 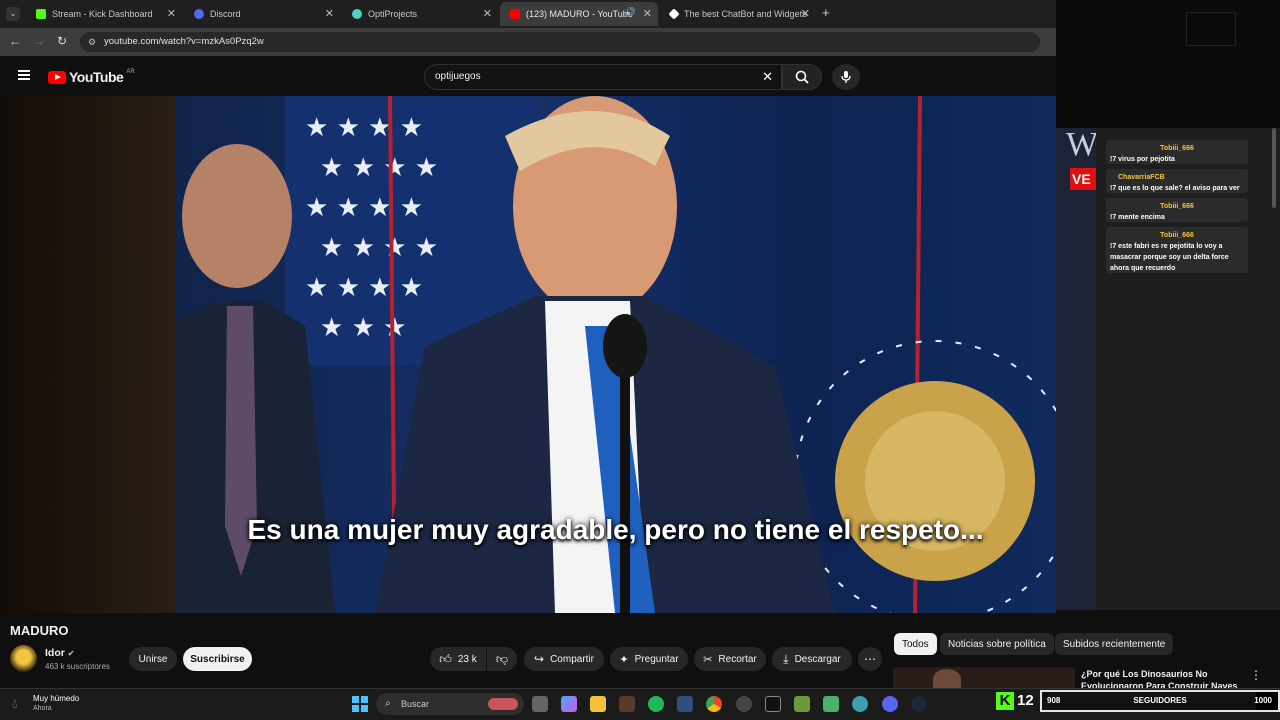 I want to click on tab-label: (123) MADURO - YouTube, so click(x=579, y=14).